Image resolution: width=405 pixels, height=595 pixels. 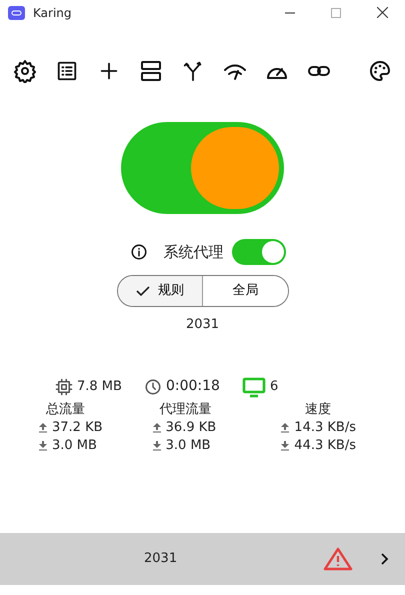 What do you see at coordinates (52, 13) in the screenshot?
I see `window-title: Karing` at bounding box center [52, 13].